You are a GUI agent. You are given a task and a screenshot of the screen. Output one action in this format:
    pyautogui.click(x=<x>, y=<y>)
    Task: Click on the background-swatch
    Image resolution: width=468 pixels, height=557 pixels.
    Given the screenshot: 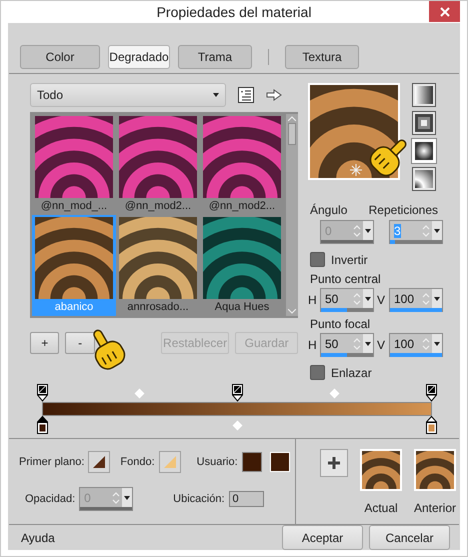 What is the action you would take?
    pyautogui.click(x=169, y=462)
    